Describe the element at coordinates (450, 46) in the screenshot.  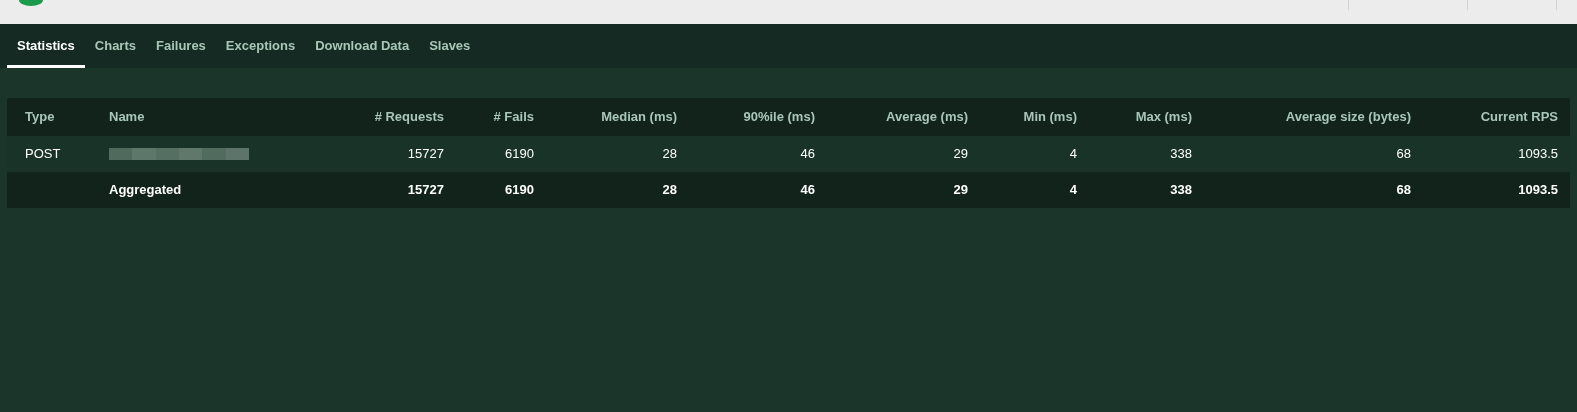
I see `tab: Slaves` at that location.